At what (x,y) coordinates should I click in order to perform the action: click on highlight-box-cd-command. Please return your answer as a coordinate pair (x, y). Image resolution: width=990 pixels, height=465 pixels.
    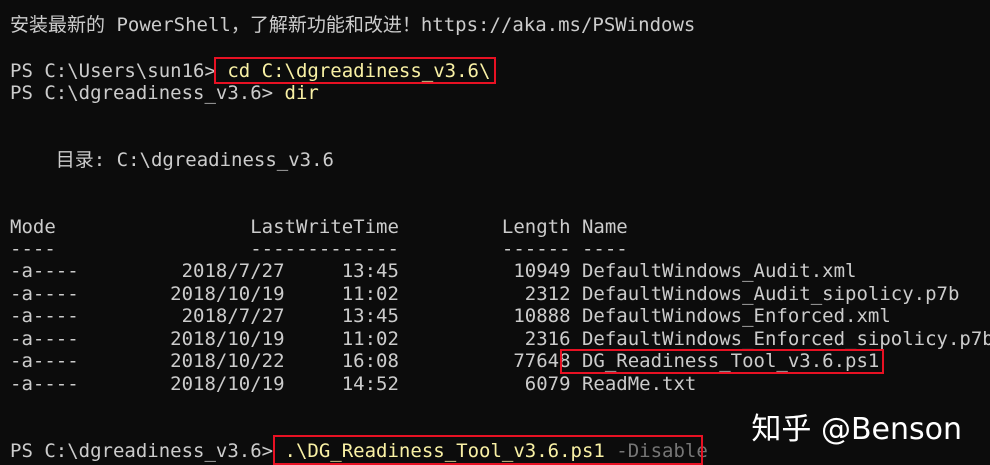
    Looking at the image, I should click on (355, 70).